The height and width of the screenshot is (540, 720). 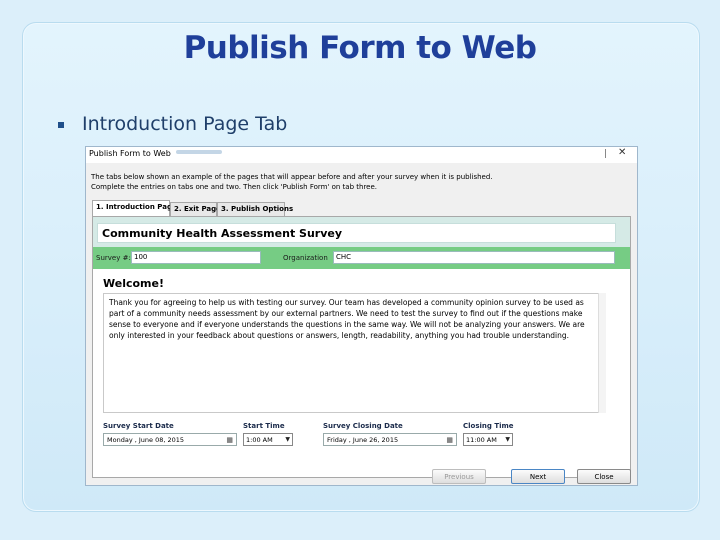 What do you see at coordinates (356, 233) in the screenshot?
I see `survey-title-field: Community Health Assessment Survey` at bounding box center [356, 233].